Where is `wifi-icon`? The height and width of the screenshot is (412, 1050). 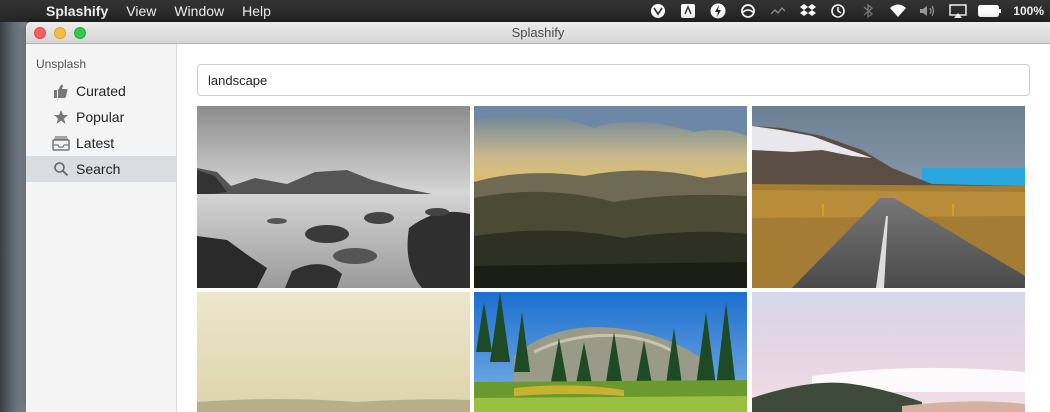 wifi-icon is located at coordinates (898, 11).